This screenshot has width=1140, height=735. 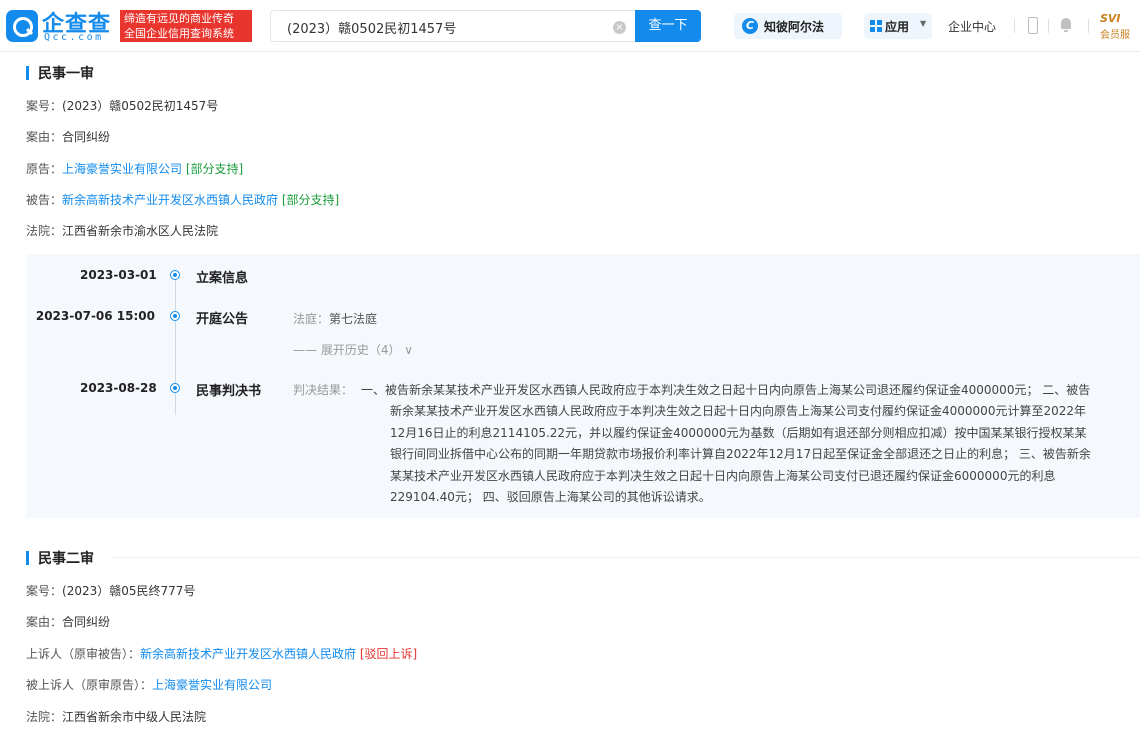 I want to click on vip-service-button: SVI 会员服, so click(x=1120, y=26).